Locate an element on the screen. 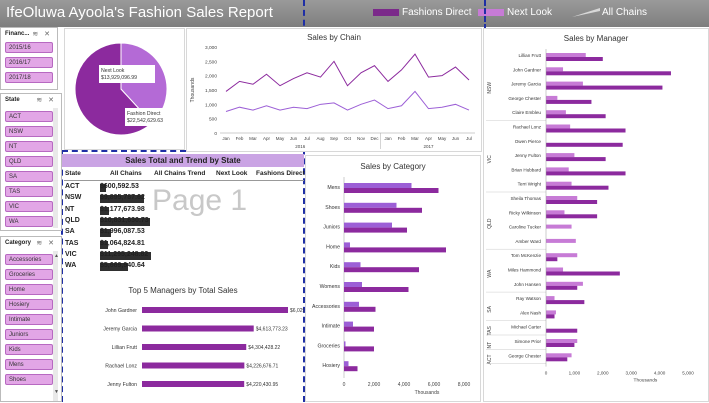 This screenshot has height=403, width=709. slicer-item-accessories: Accessories is located at coordinates (29, 259).